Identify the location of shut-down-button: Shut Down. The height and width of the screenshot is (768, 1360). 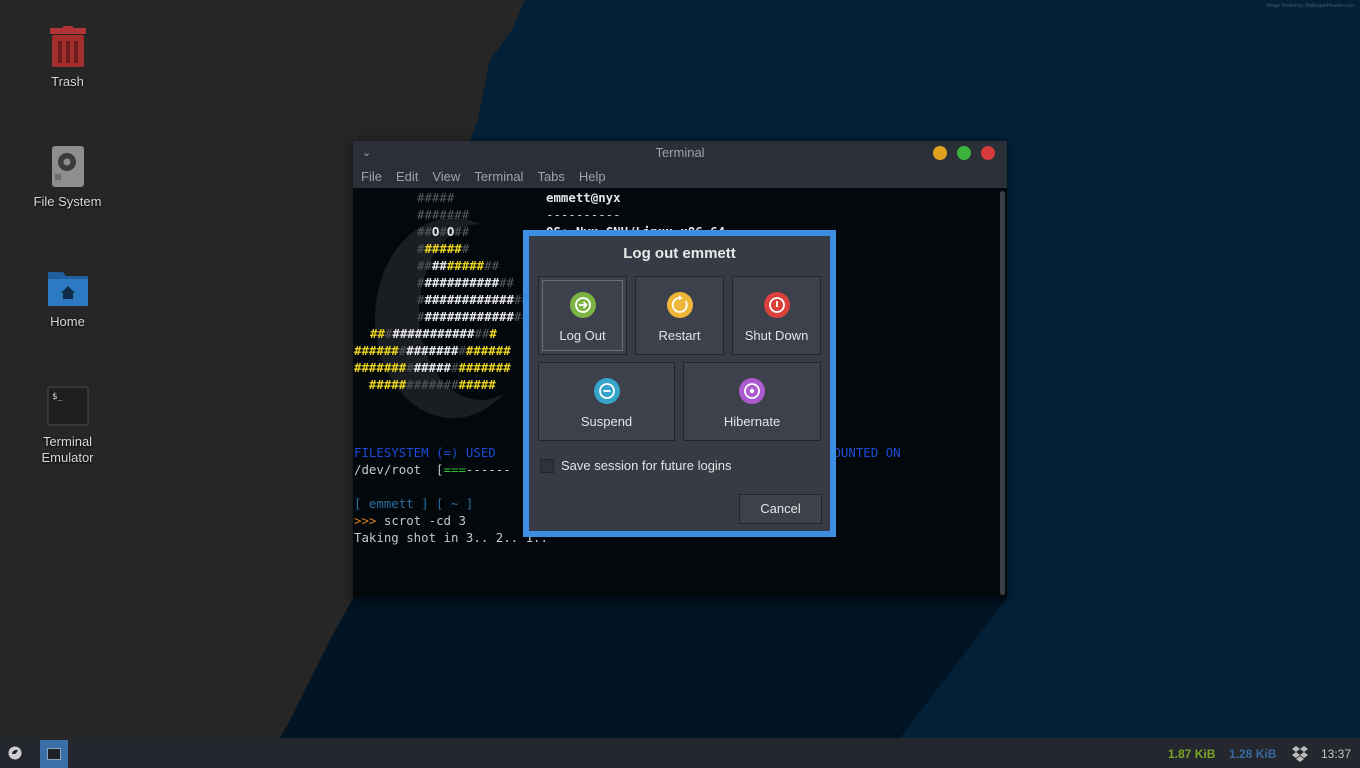
(776, 315).